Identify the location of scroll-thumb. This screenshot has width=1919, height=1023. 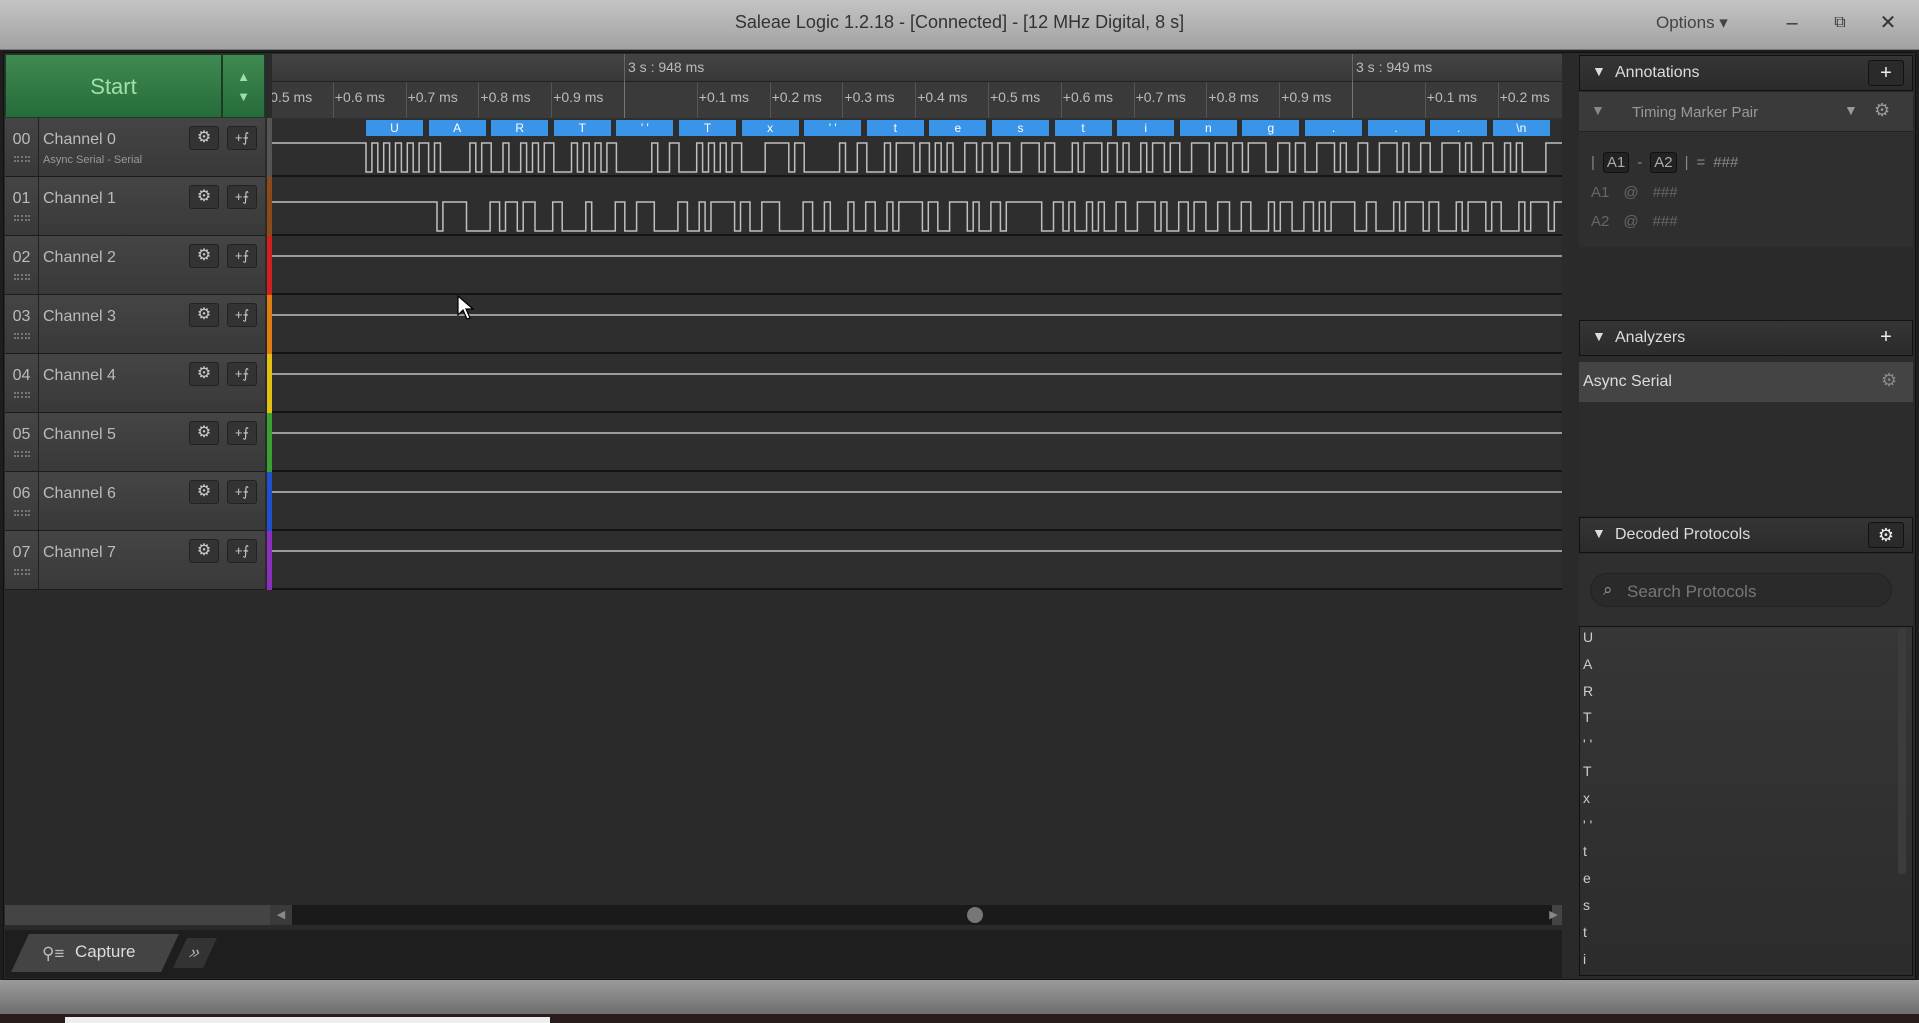
(975, 915).